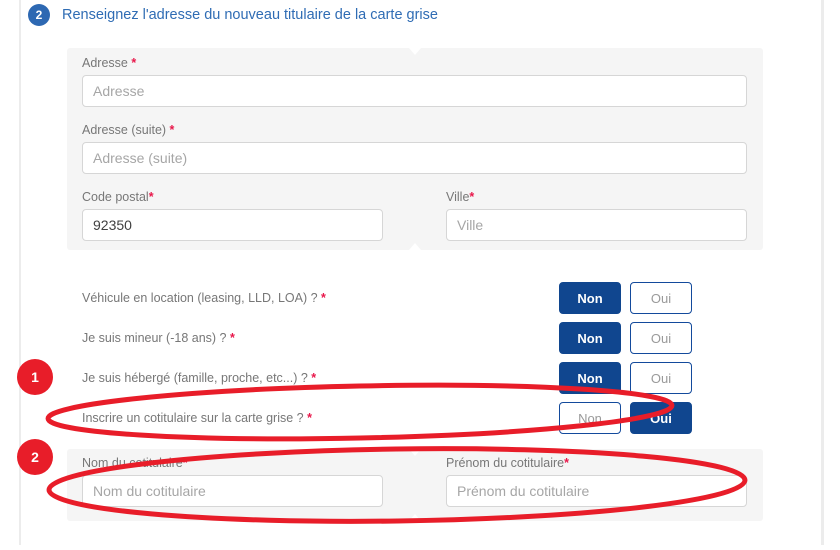  I want to click on ville-input, so click(596, 225).